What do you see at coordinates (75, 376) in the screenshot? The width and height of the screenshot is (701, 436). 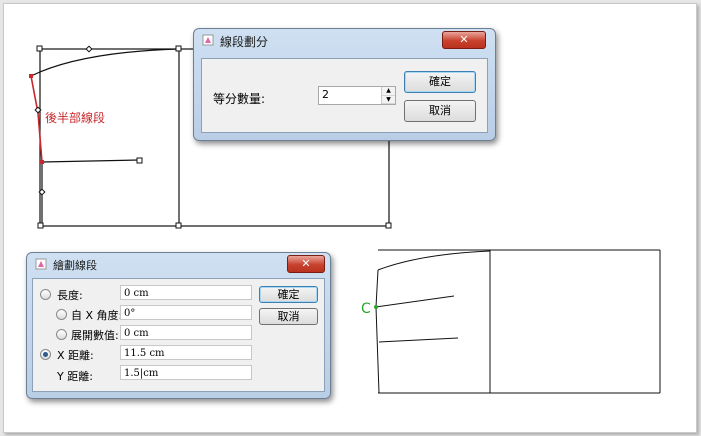 I see `y-distance-label: Y 距離:` at bounding box center [75, 376].